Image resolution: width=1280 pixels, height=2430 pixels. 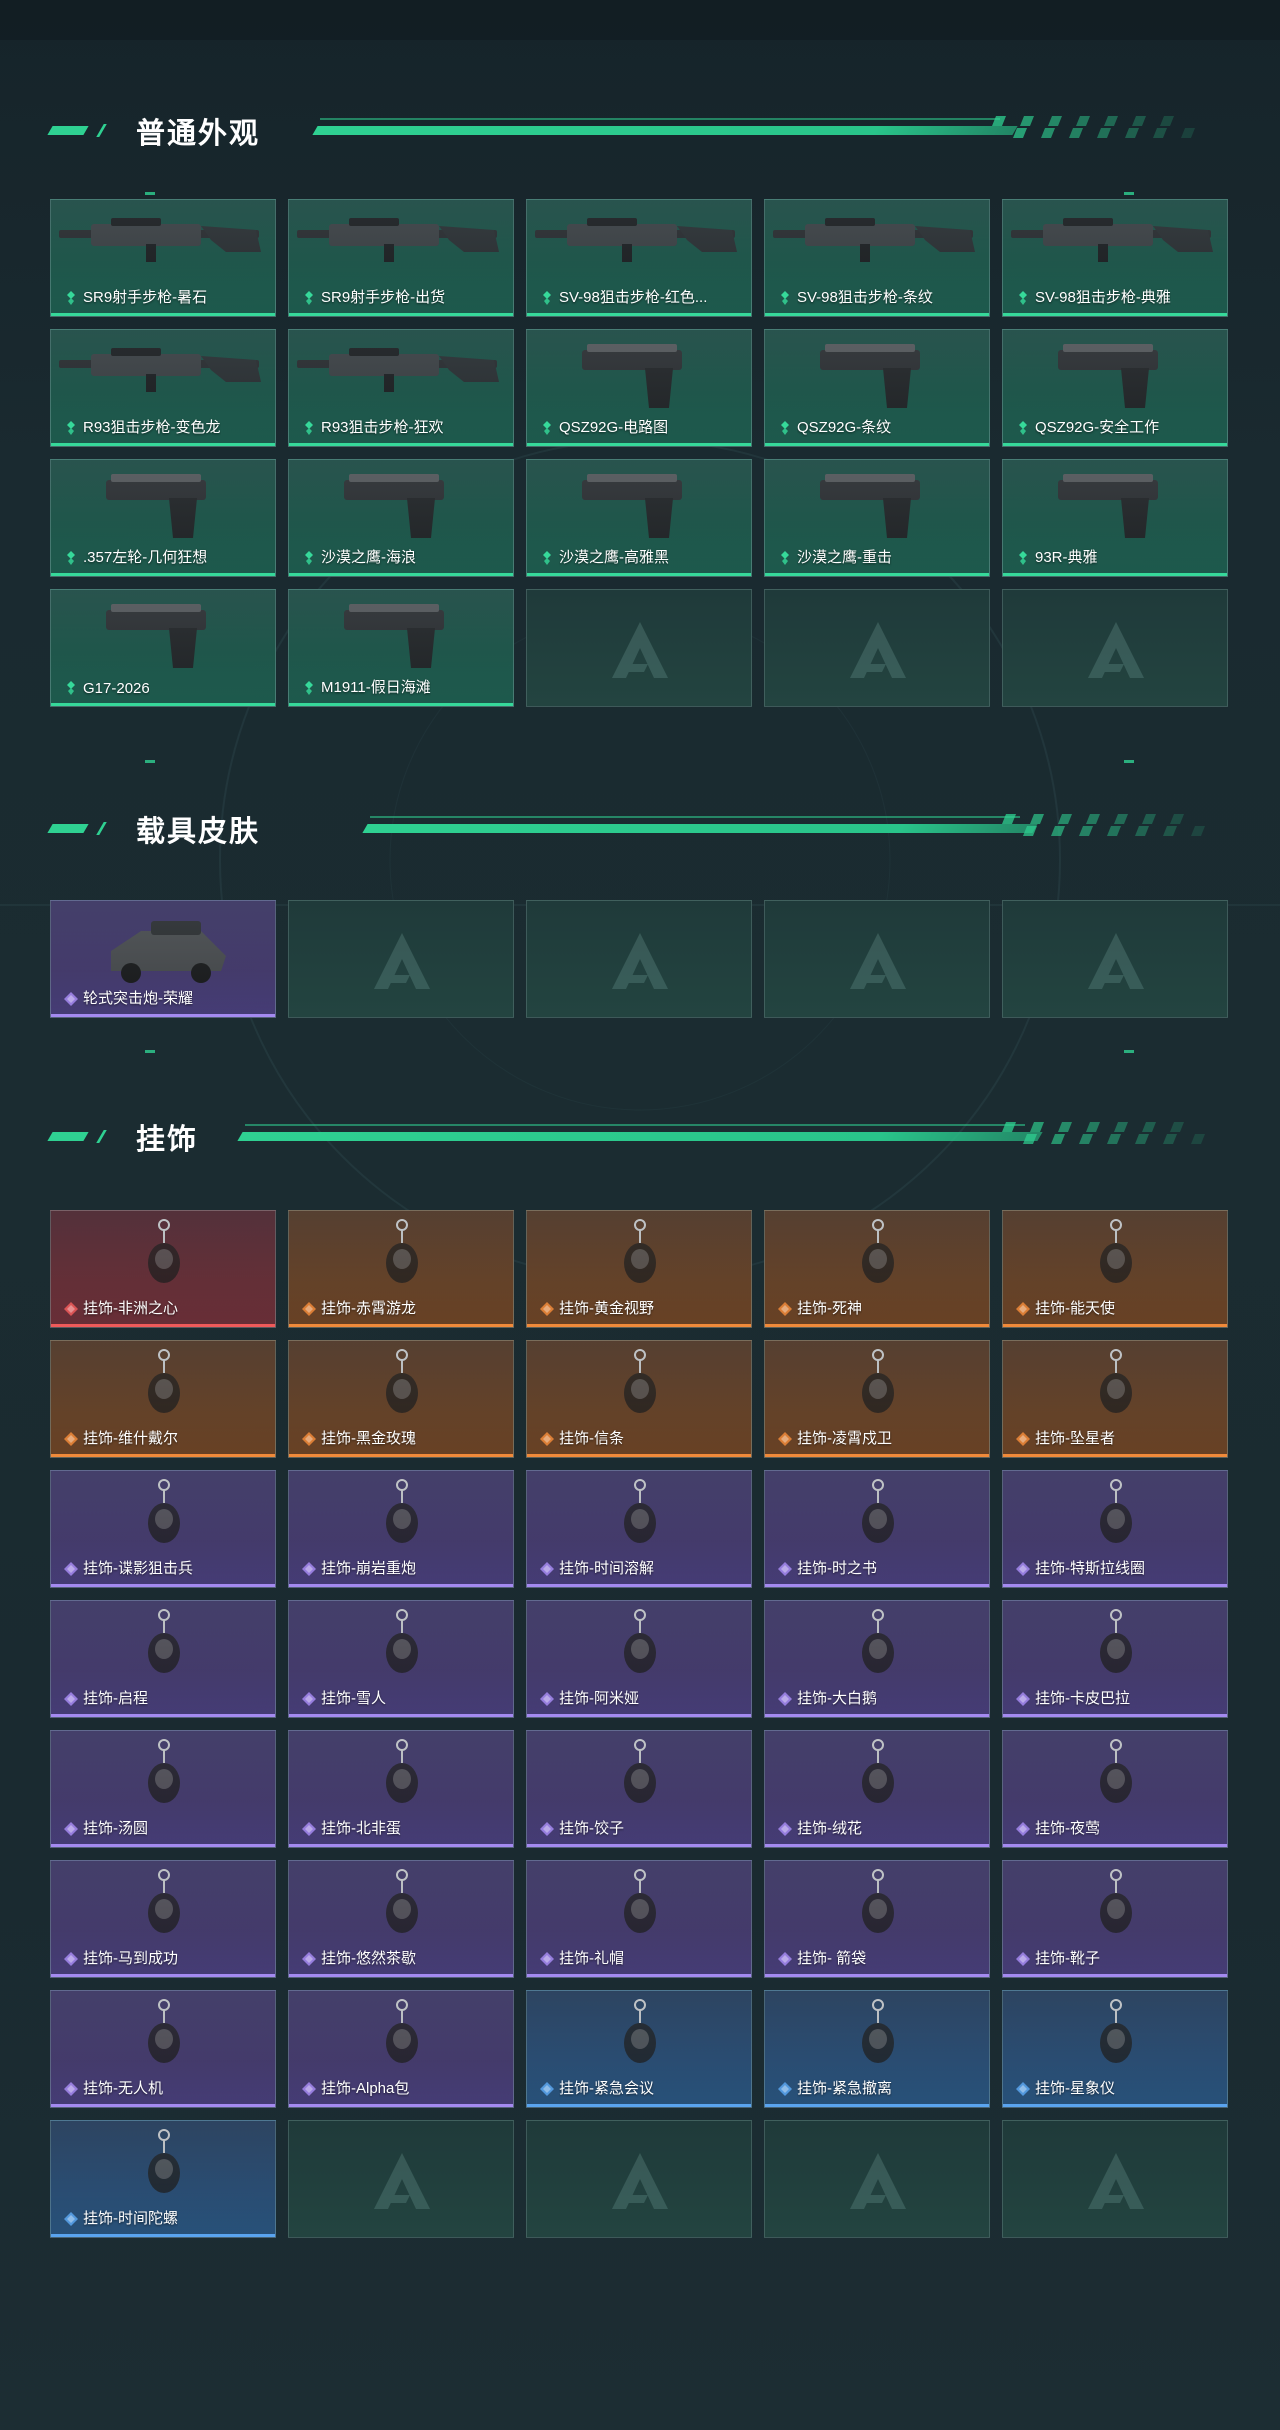 I want to click on item-label: QSZ92G-电路图, so click(x=614, y=427).